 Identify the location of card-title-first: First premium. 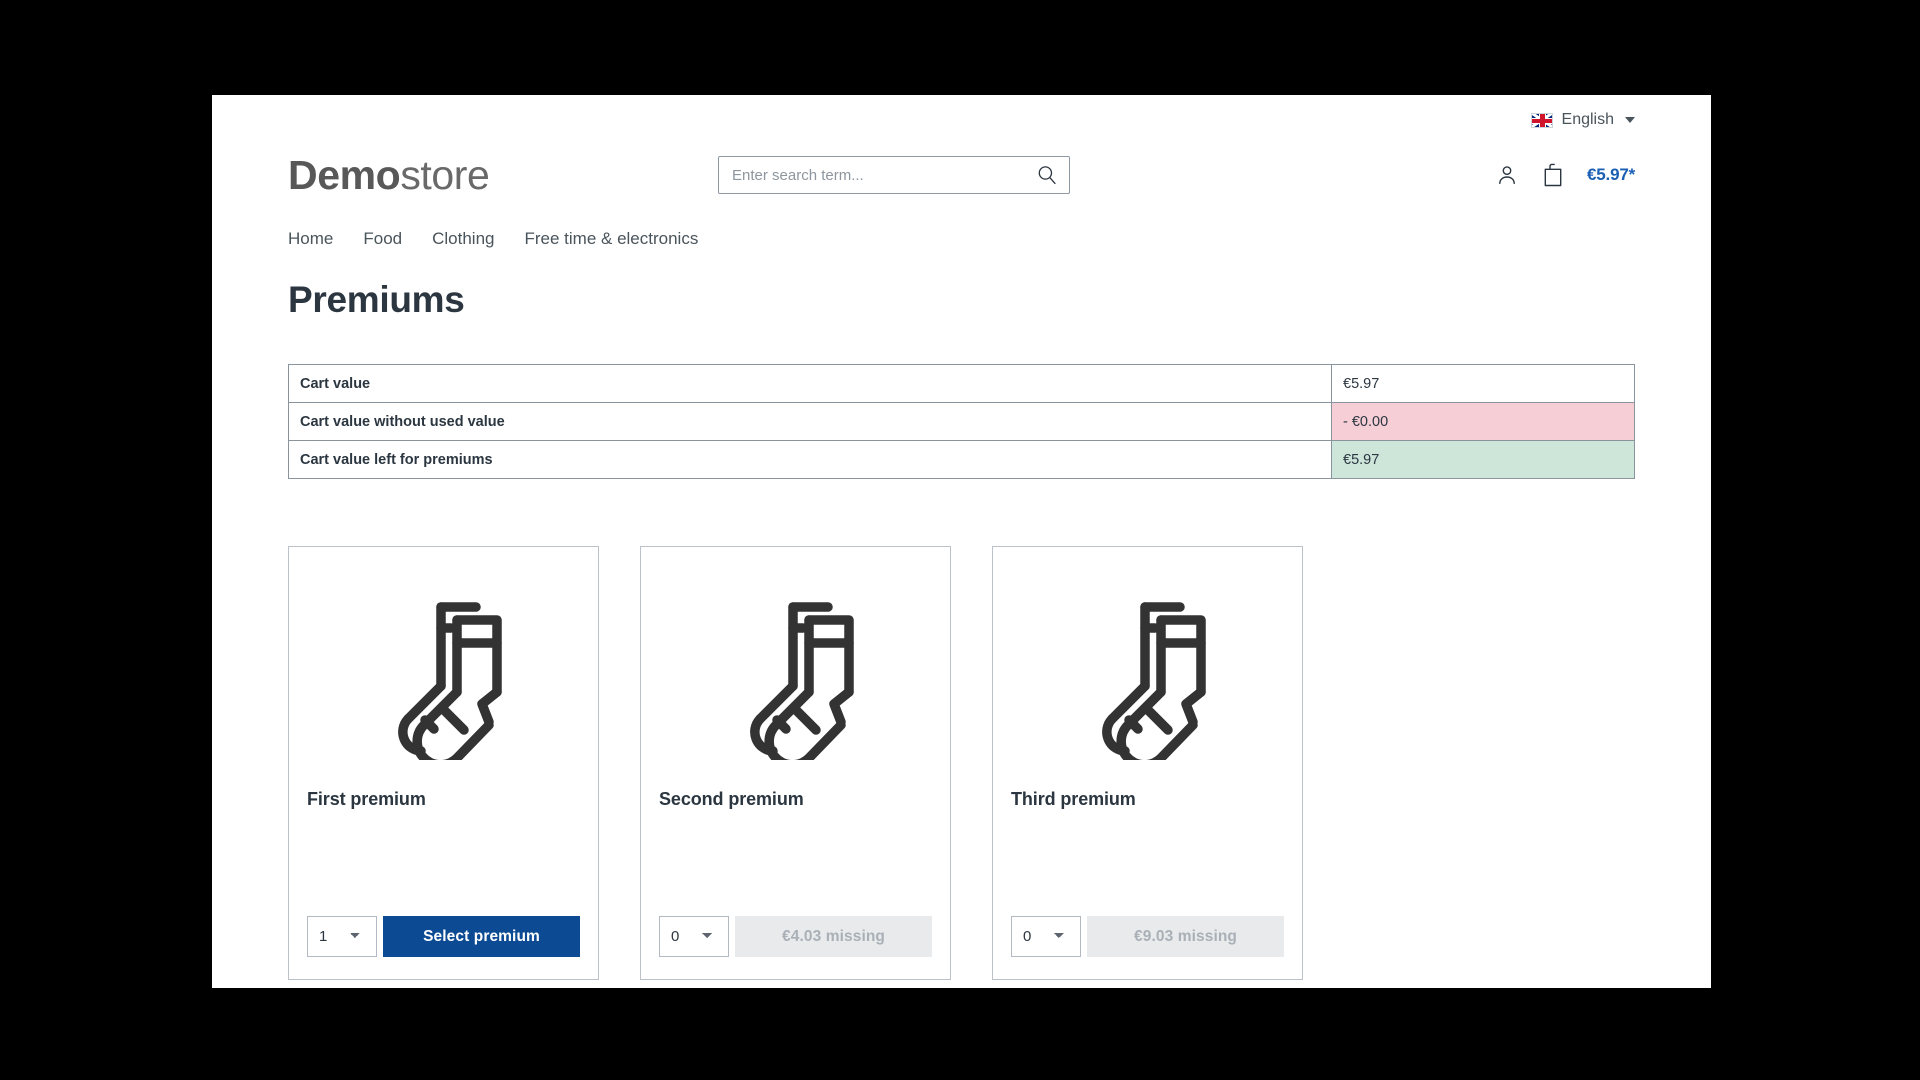
(366, 799).